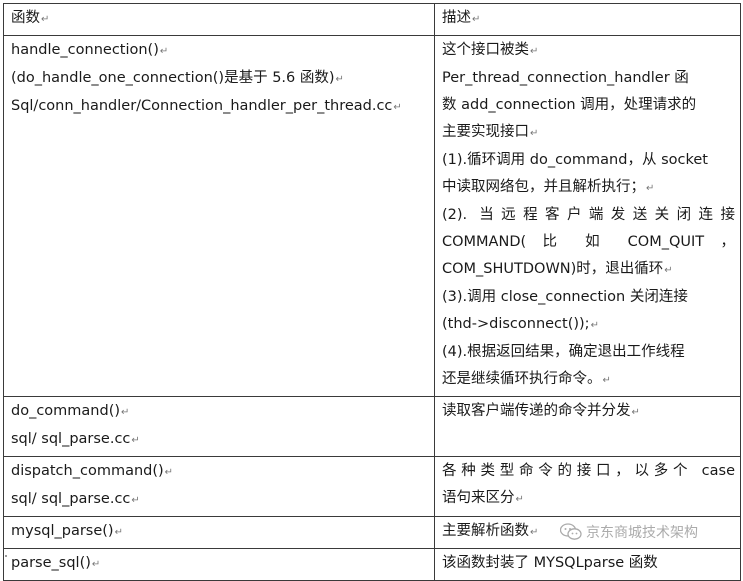 The image size is (743, 581). I want to click on description-line: 数 add_connection 调用，处理请求的, so click(569, 105).